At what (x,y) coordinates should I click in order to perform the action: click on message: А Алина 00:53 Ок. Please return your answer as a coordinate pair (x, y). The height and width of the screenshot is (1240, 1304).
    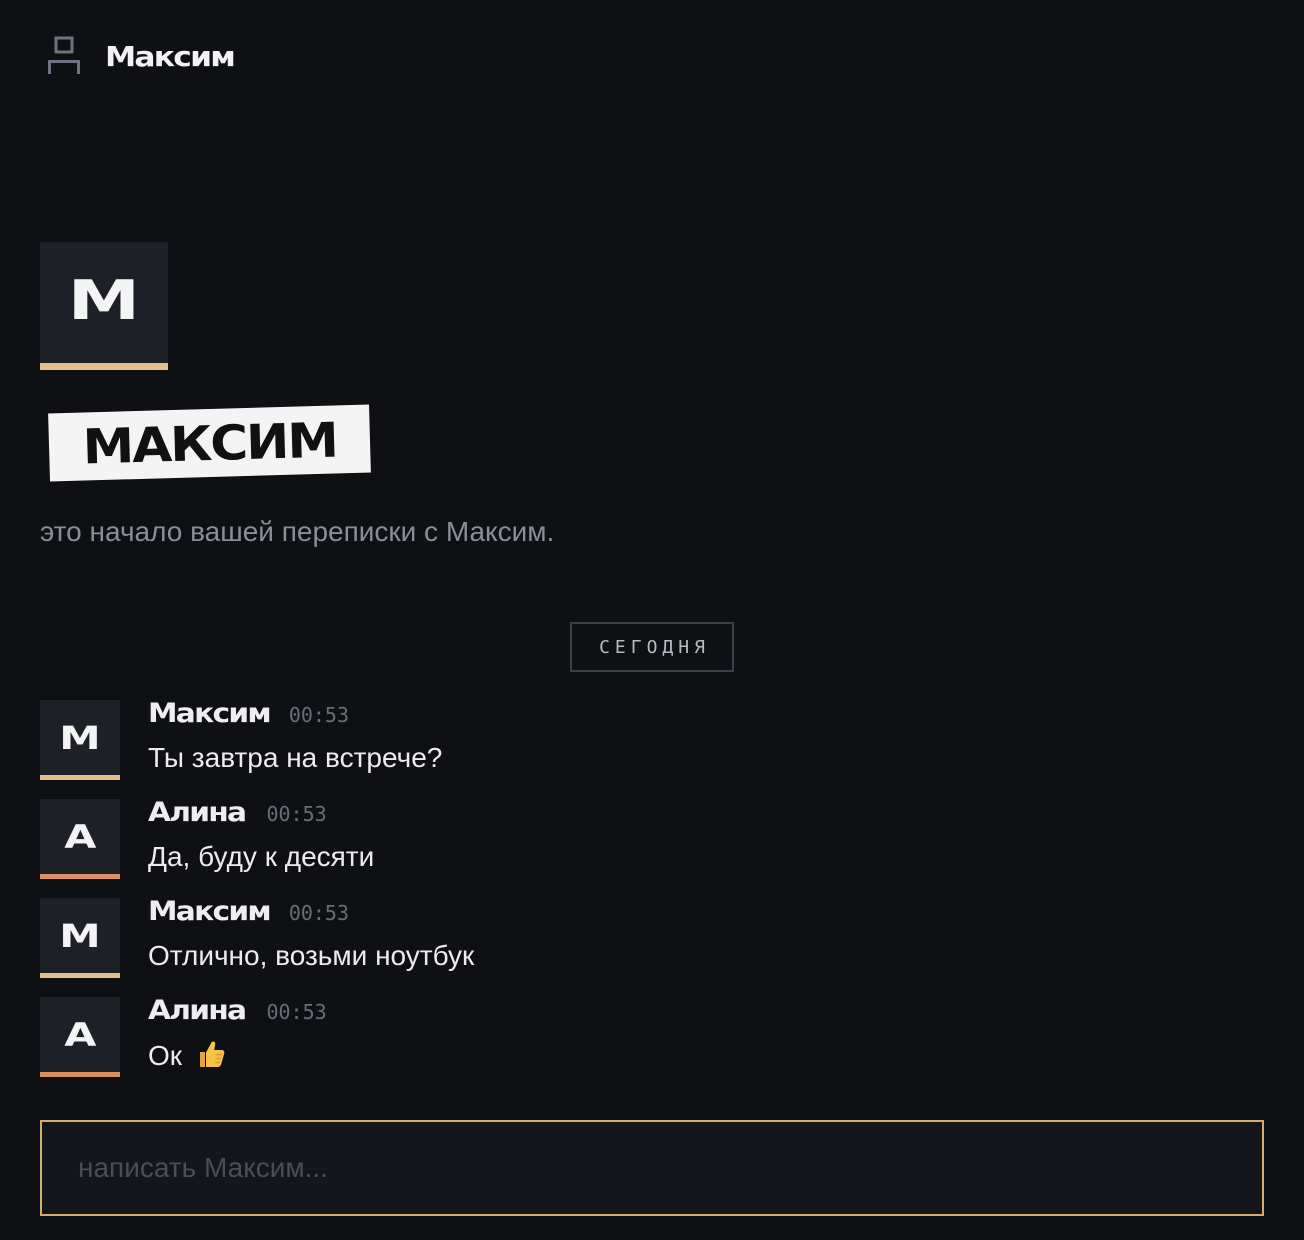
    Looking at the image, I should click on (652, 1045).